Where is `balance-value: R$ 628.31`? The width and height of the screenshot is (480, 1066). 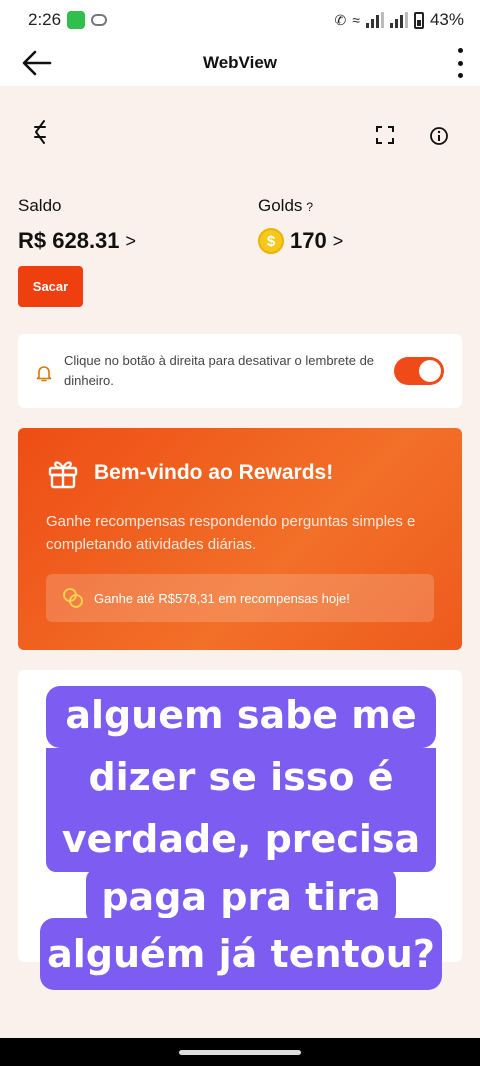
balance-value: R$ 628.31 is located at coordinates (69, 240).